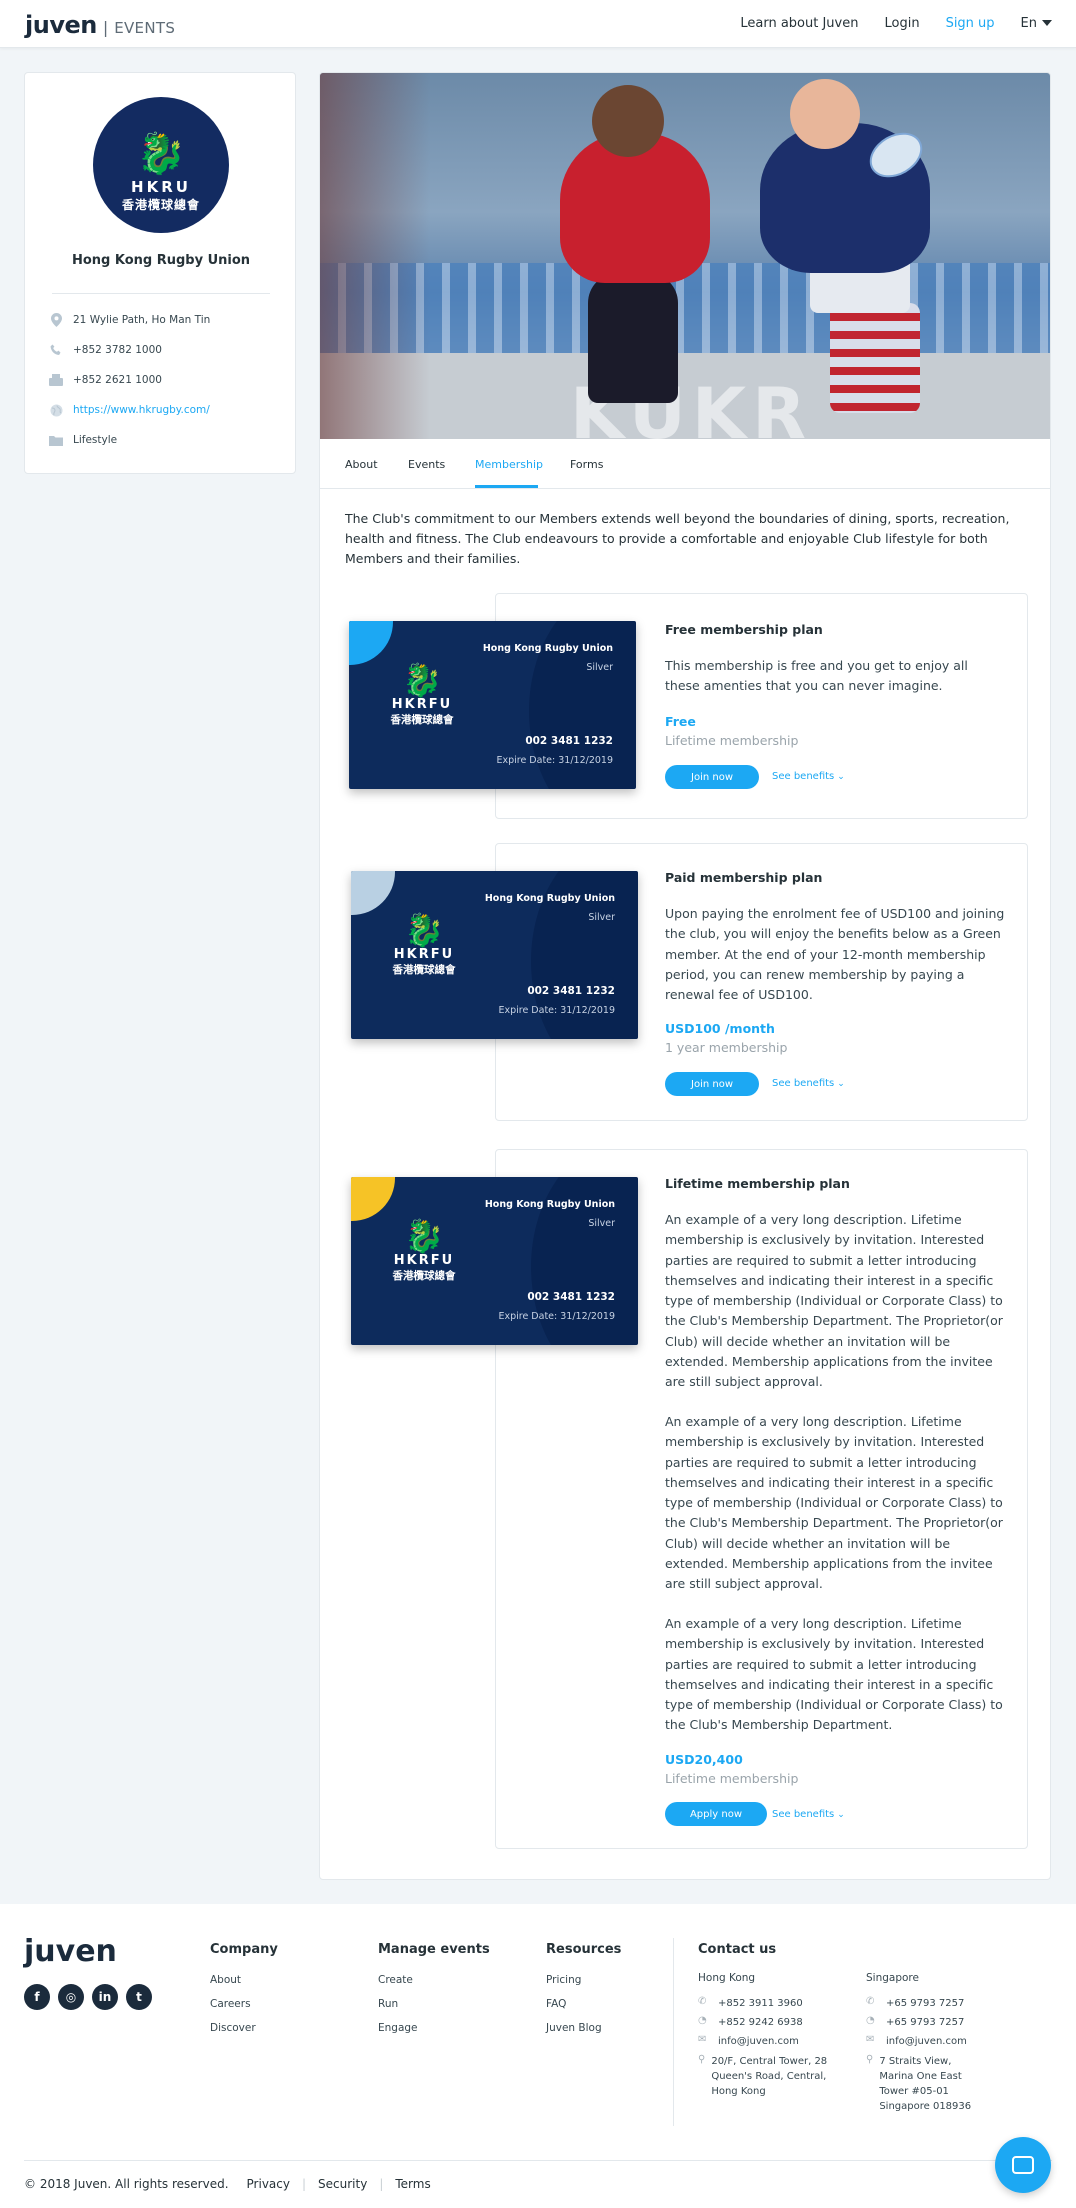 The image size is (1076, 2208). I want to click on phone-text: +852 3782 1000, so click(117, 350).